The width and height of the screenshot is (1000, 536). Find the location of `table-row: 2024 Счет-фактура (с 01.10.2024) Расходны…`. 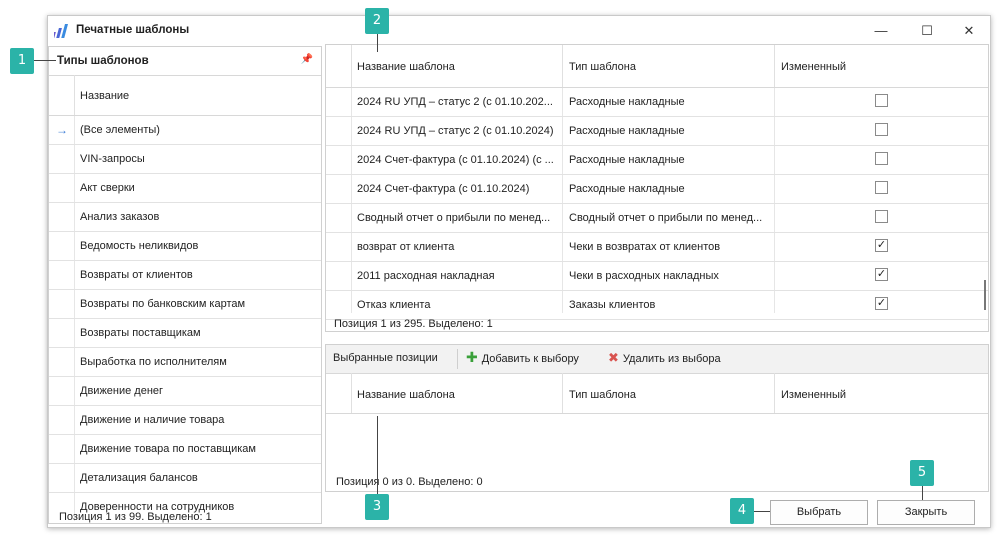

table-row: 2024 Счет-фактура (с 01.10.2024) Расходны… is located at coordinates (657, 189).